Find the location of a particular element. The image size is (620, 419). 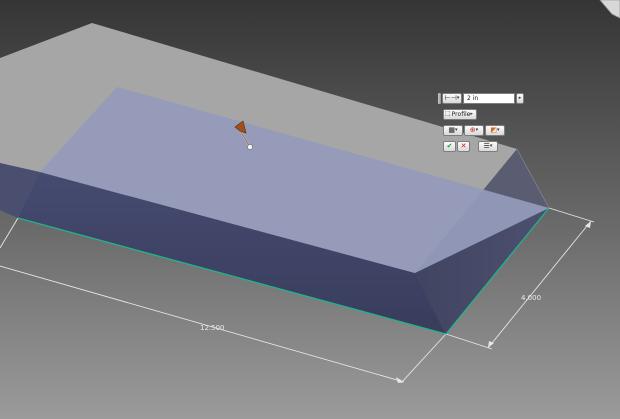

cancel-button: ✕ is located at coordinates (463, 146).